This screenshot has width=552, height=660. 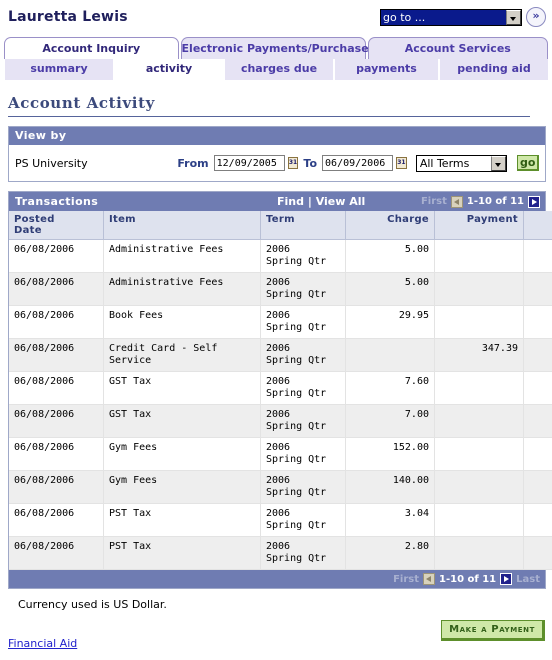 What do you see at coordinates (34, 219) in the screenshot?
I see `header-line-1: Posted` at bounding box center [34, 219].